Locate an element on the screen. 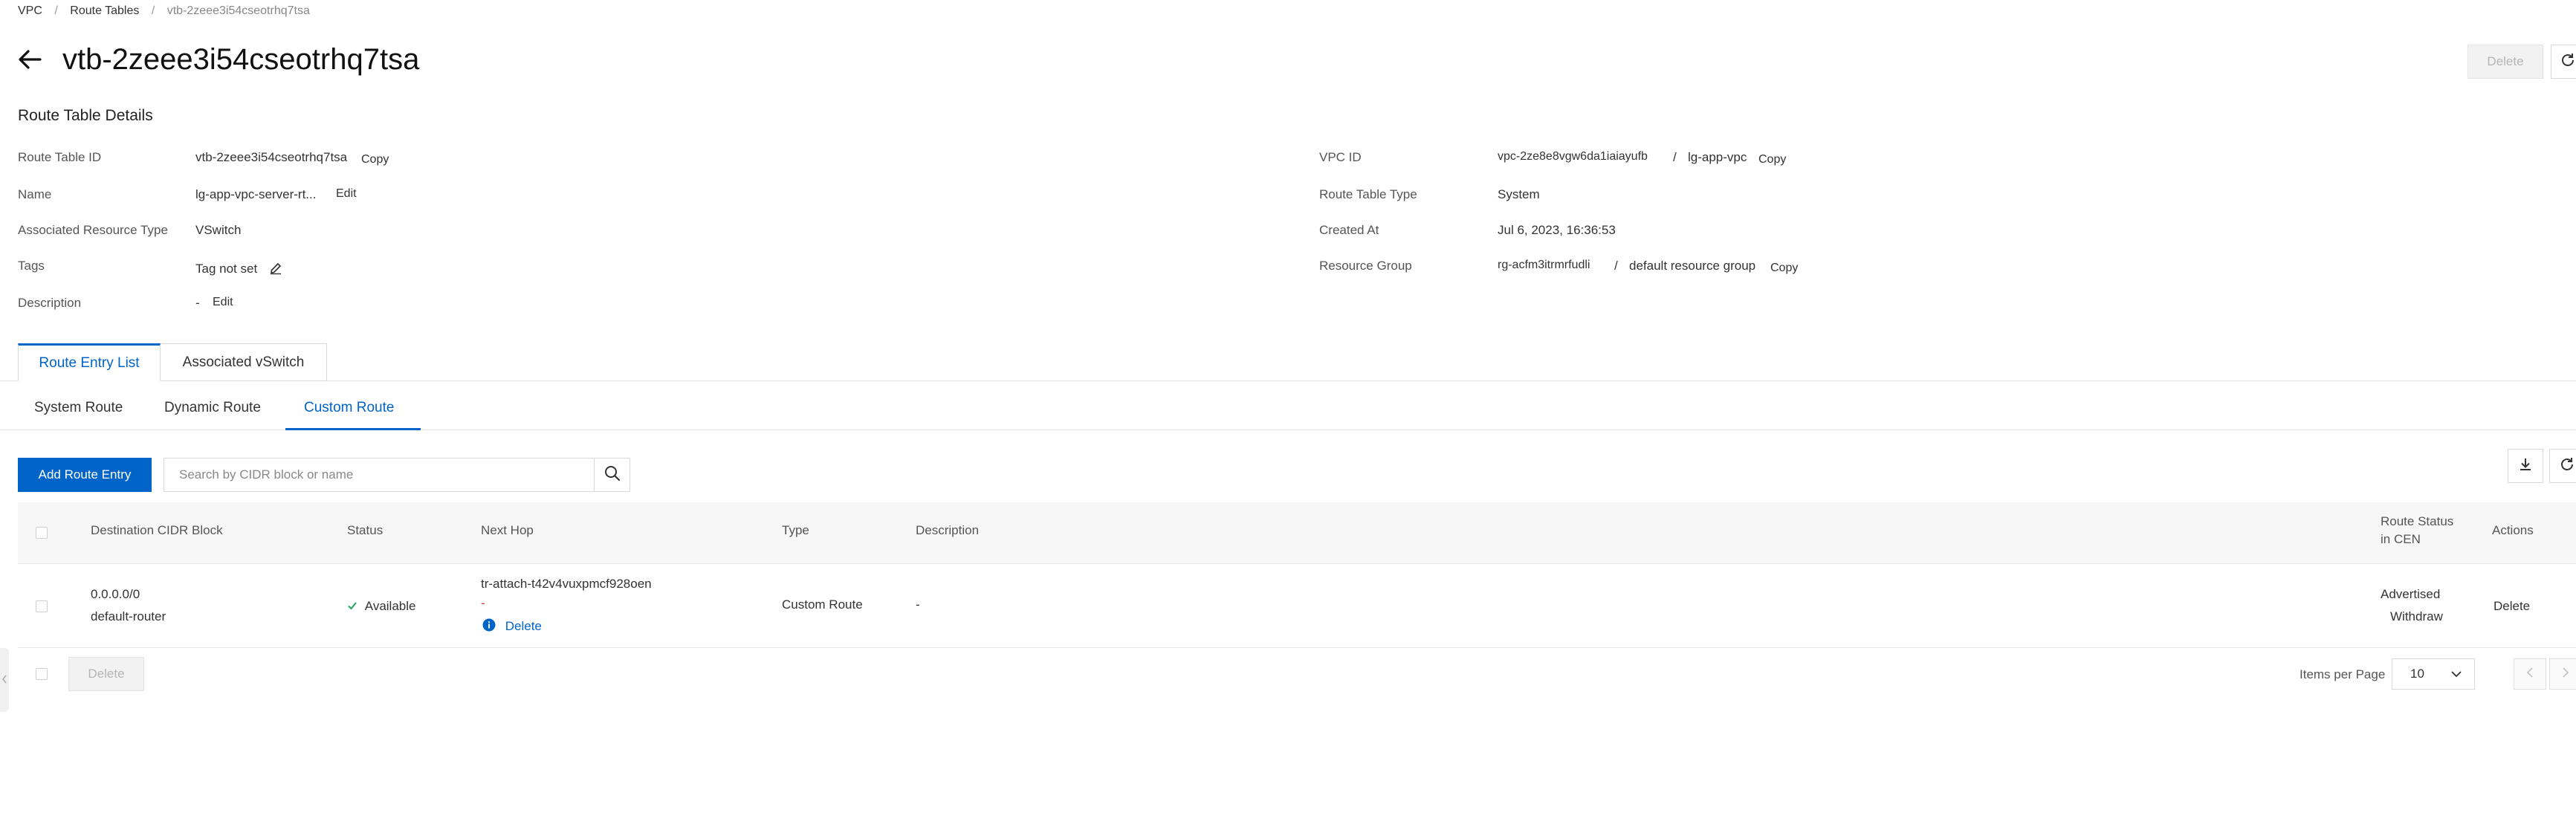 The width and height of the screenshot is (2576, 836). header-destination: Destination CIDR Block is located at coordinates (157, 530).